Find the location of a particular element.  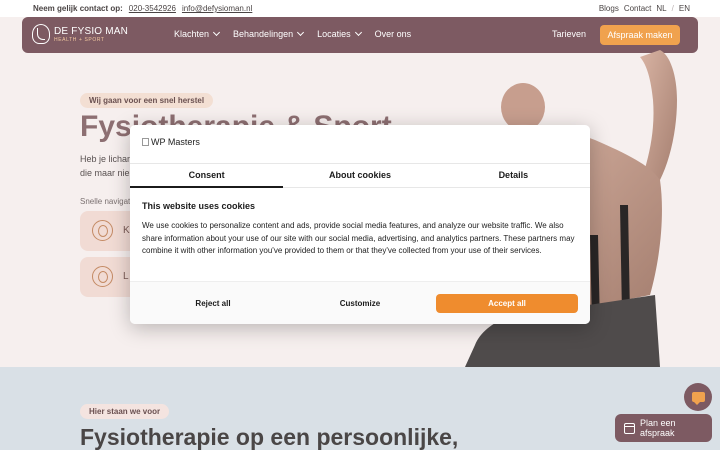

chat-button is located at coordinates (698, 397).